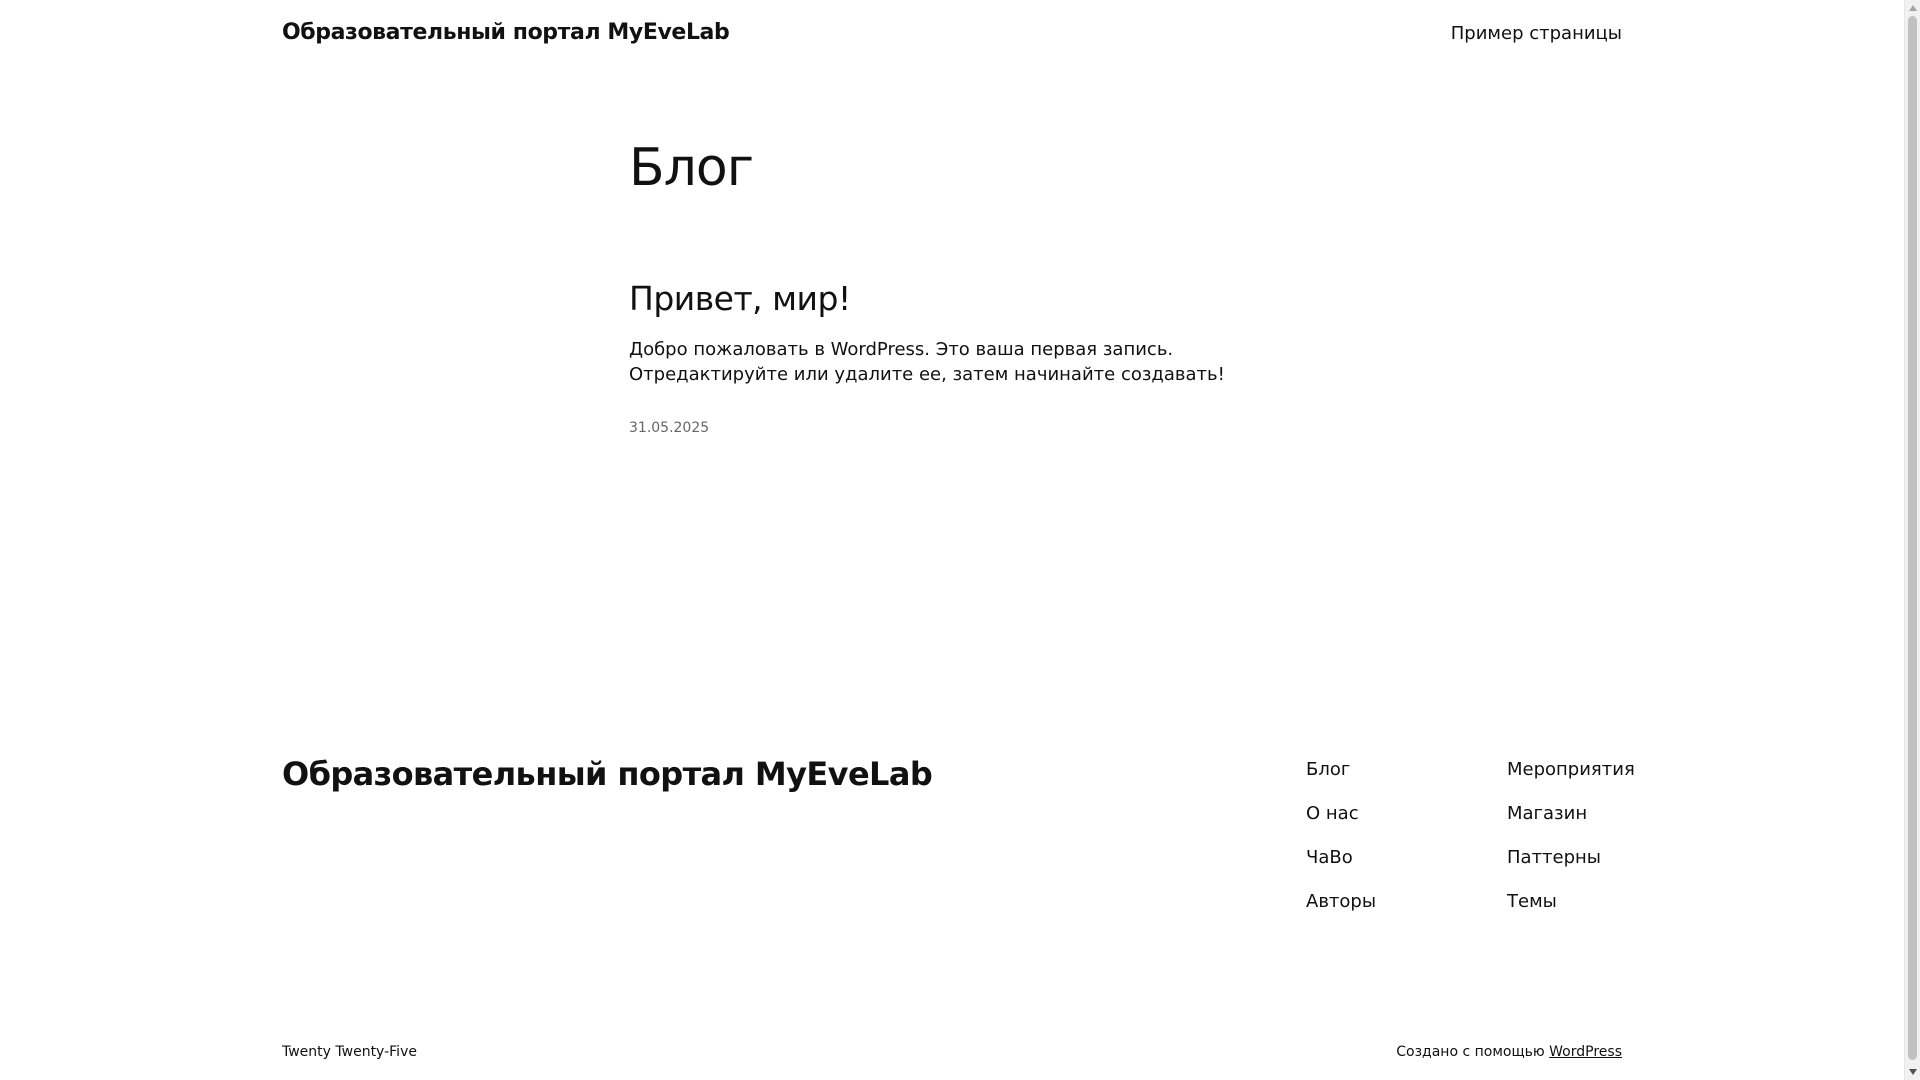 This screenshot has width=1920, height=1080. I want to click on footer-nav-column-1: Блог О нас ЧаВо Авторы, so click(1341, 846).